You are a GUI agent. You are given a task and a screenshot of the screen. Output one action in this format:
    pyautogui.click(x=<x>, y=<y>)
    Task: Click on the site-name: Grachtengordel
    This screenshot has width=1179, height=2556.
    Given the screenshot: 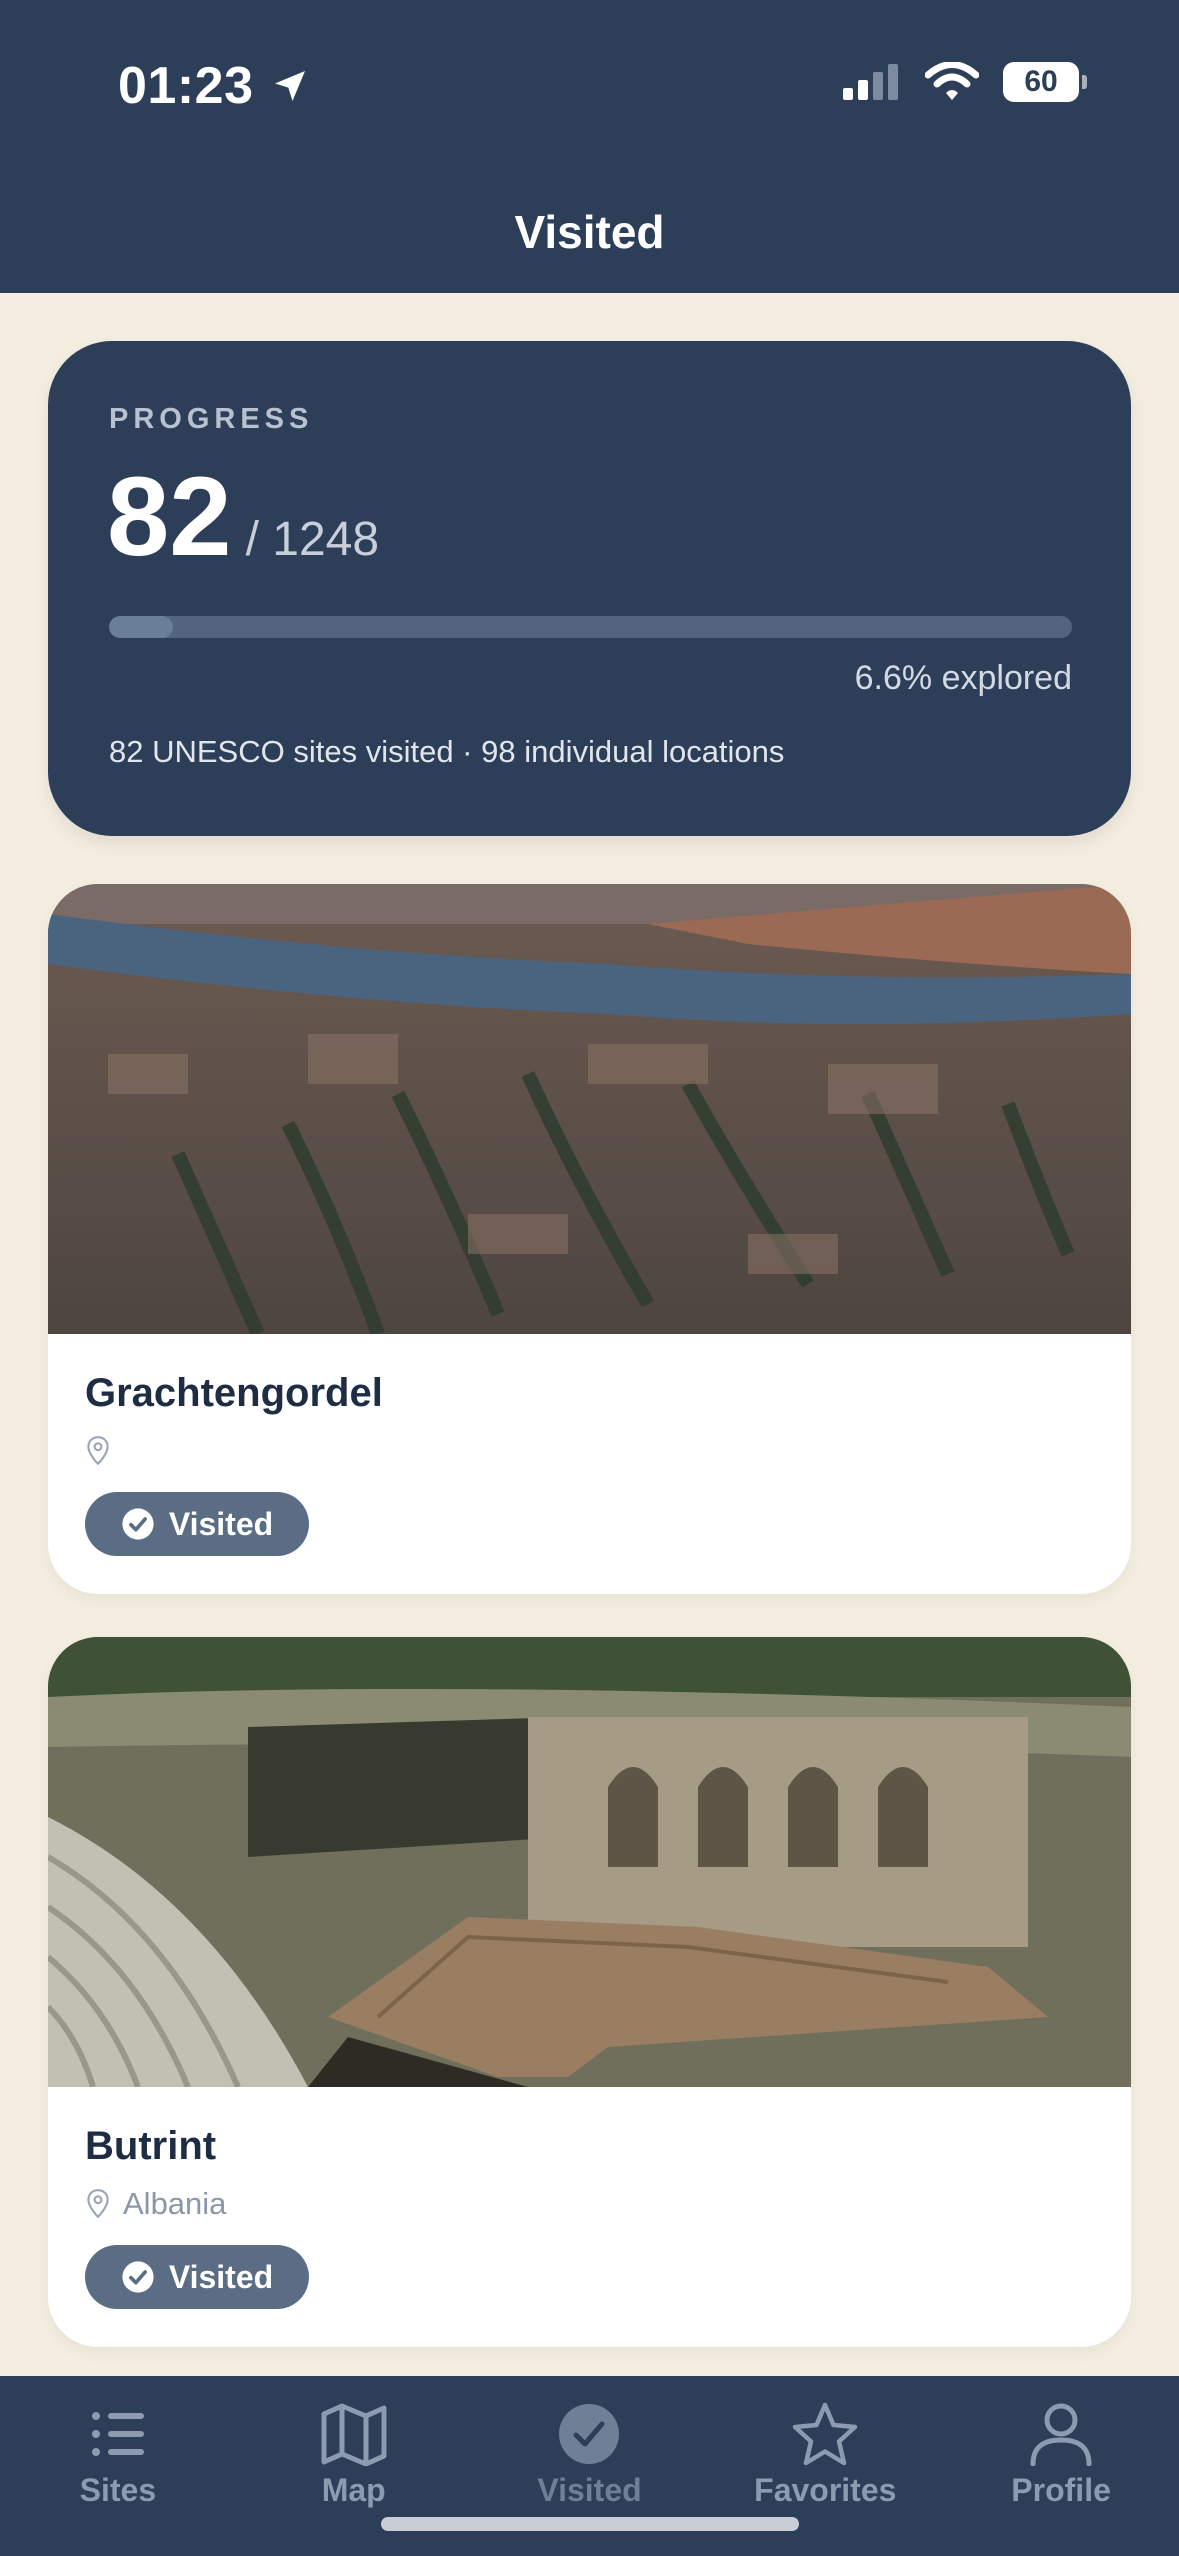 What is the action you would take?
    pyautogui.click(x=234, y=1393)
    